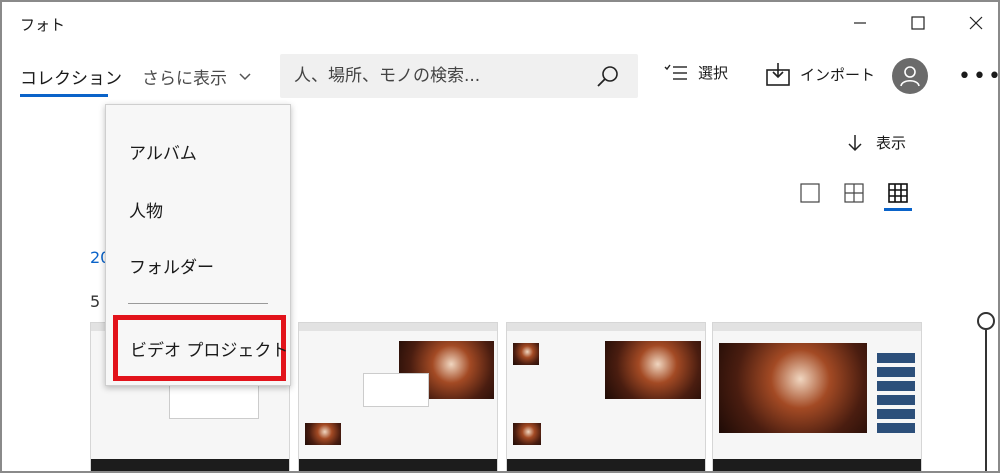 This screenshot has width=1000, height=473. I want to click on ellipsis-icon: •••, so click(978, 76).